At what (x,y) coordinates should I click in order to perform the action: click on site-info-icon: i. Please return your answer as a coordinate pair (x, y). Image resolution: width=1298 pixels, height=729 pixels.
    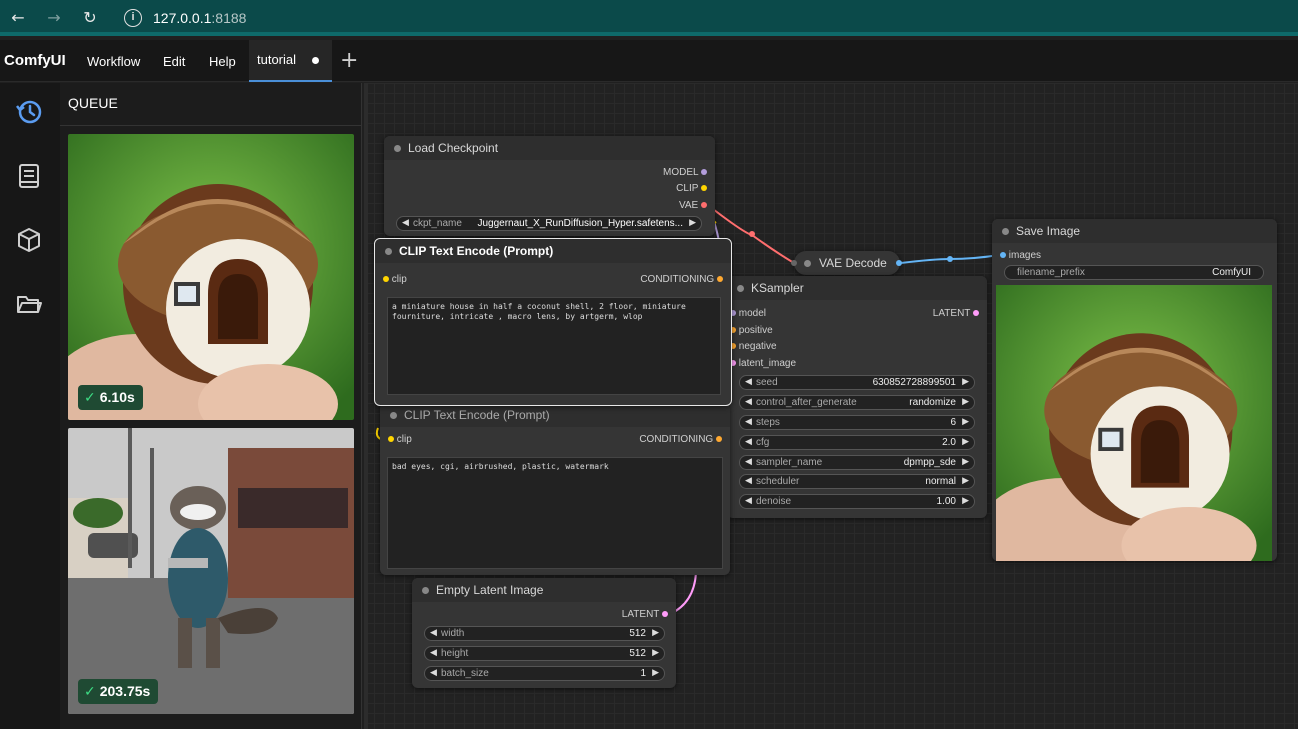
    Looking at the image, I should click on (133, 18).